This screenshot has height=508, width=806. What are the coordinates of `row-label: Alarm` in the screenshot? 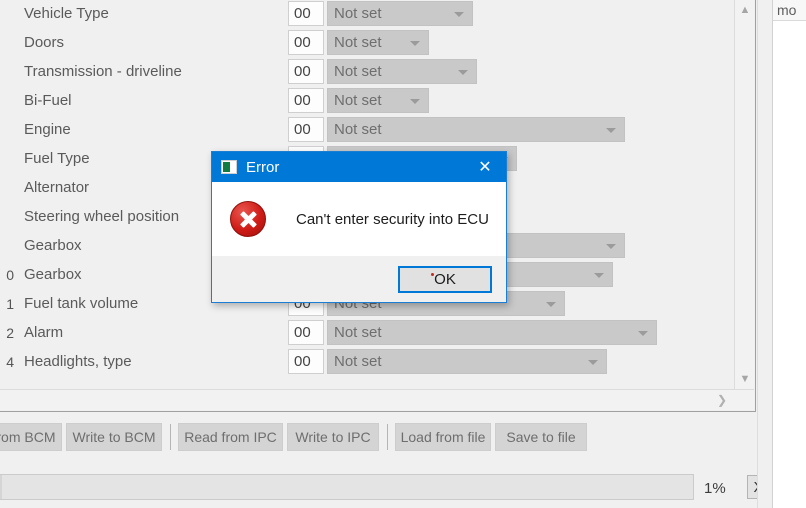 It's located at (44, 332).